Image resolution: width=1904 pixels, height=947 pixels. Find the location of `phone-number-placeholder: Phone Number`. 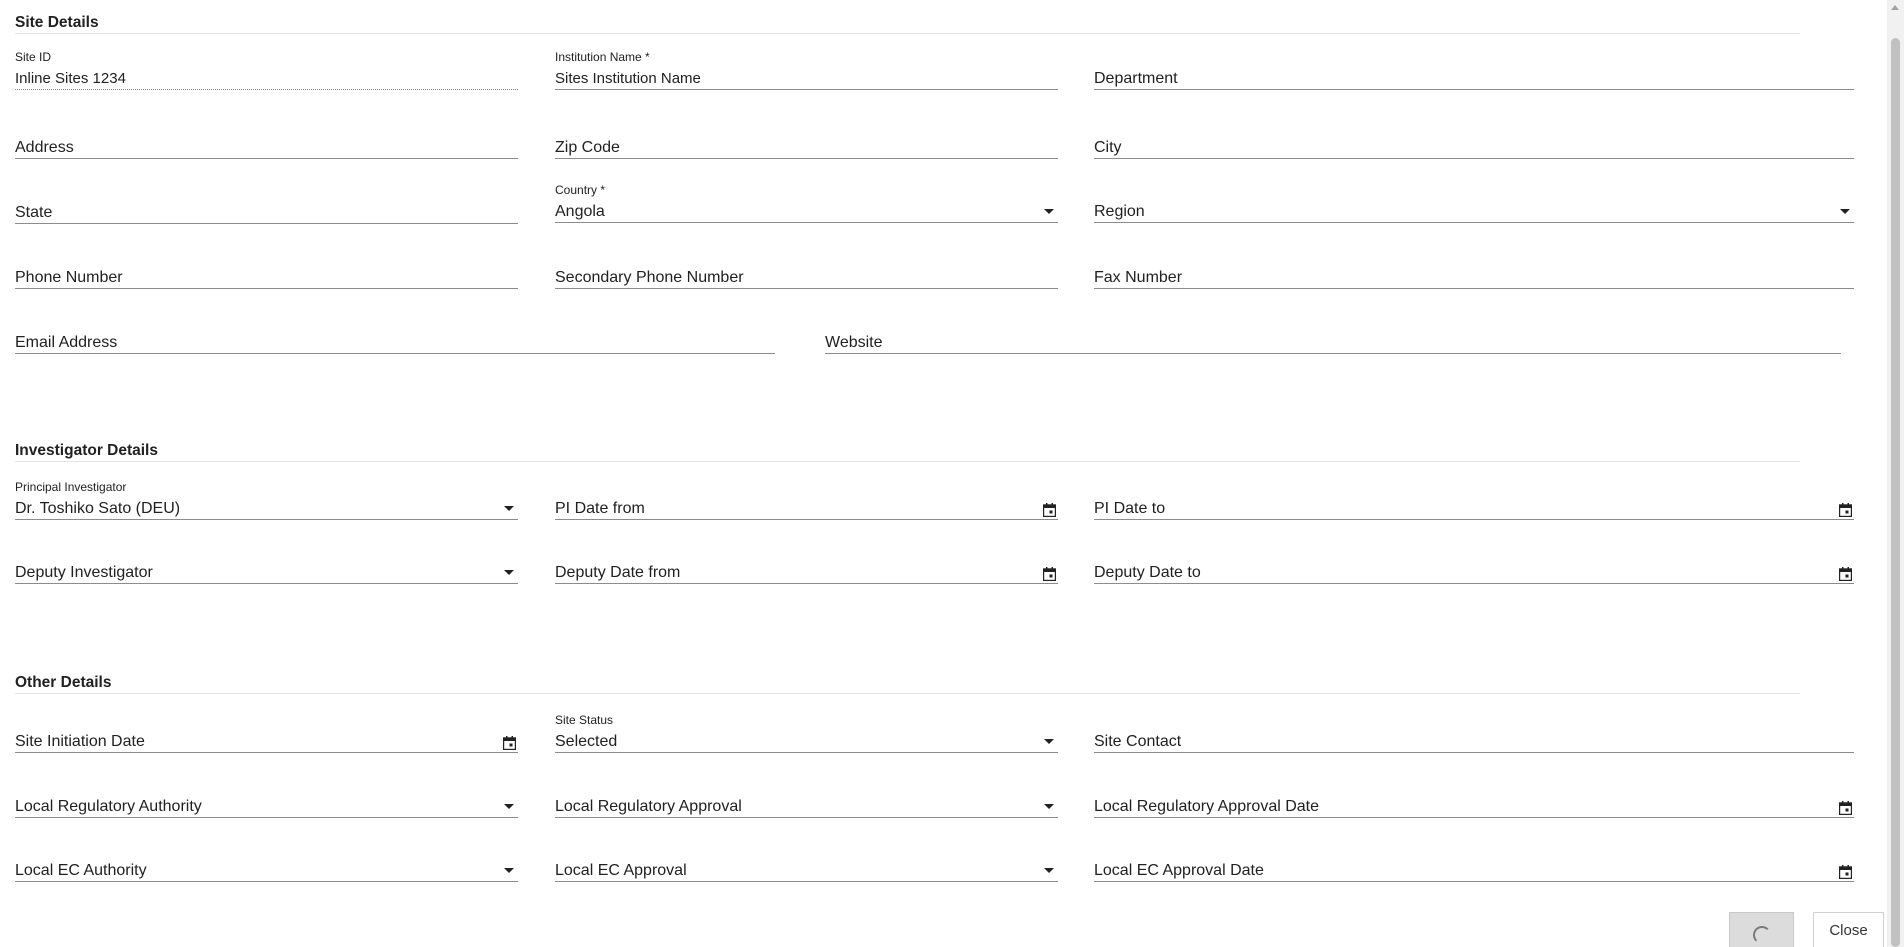

phone-number-placeholder: Phone Number is located at coordinates (69, 277).